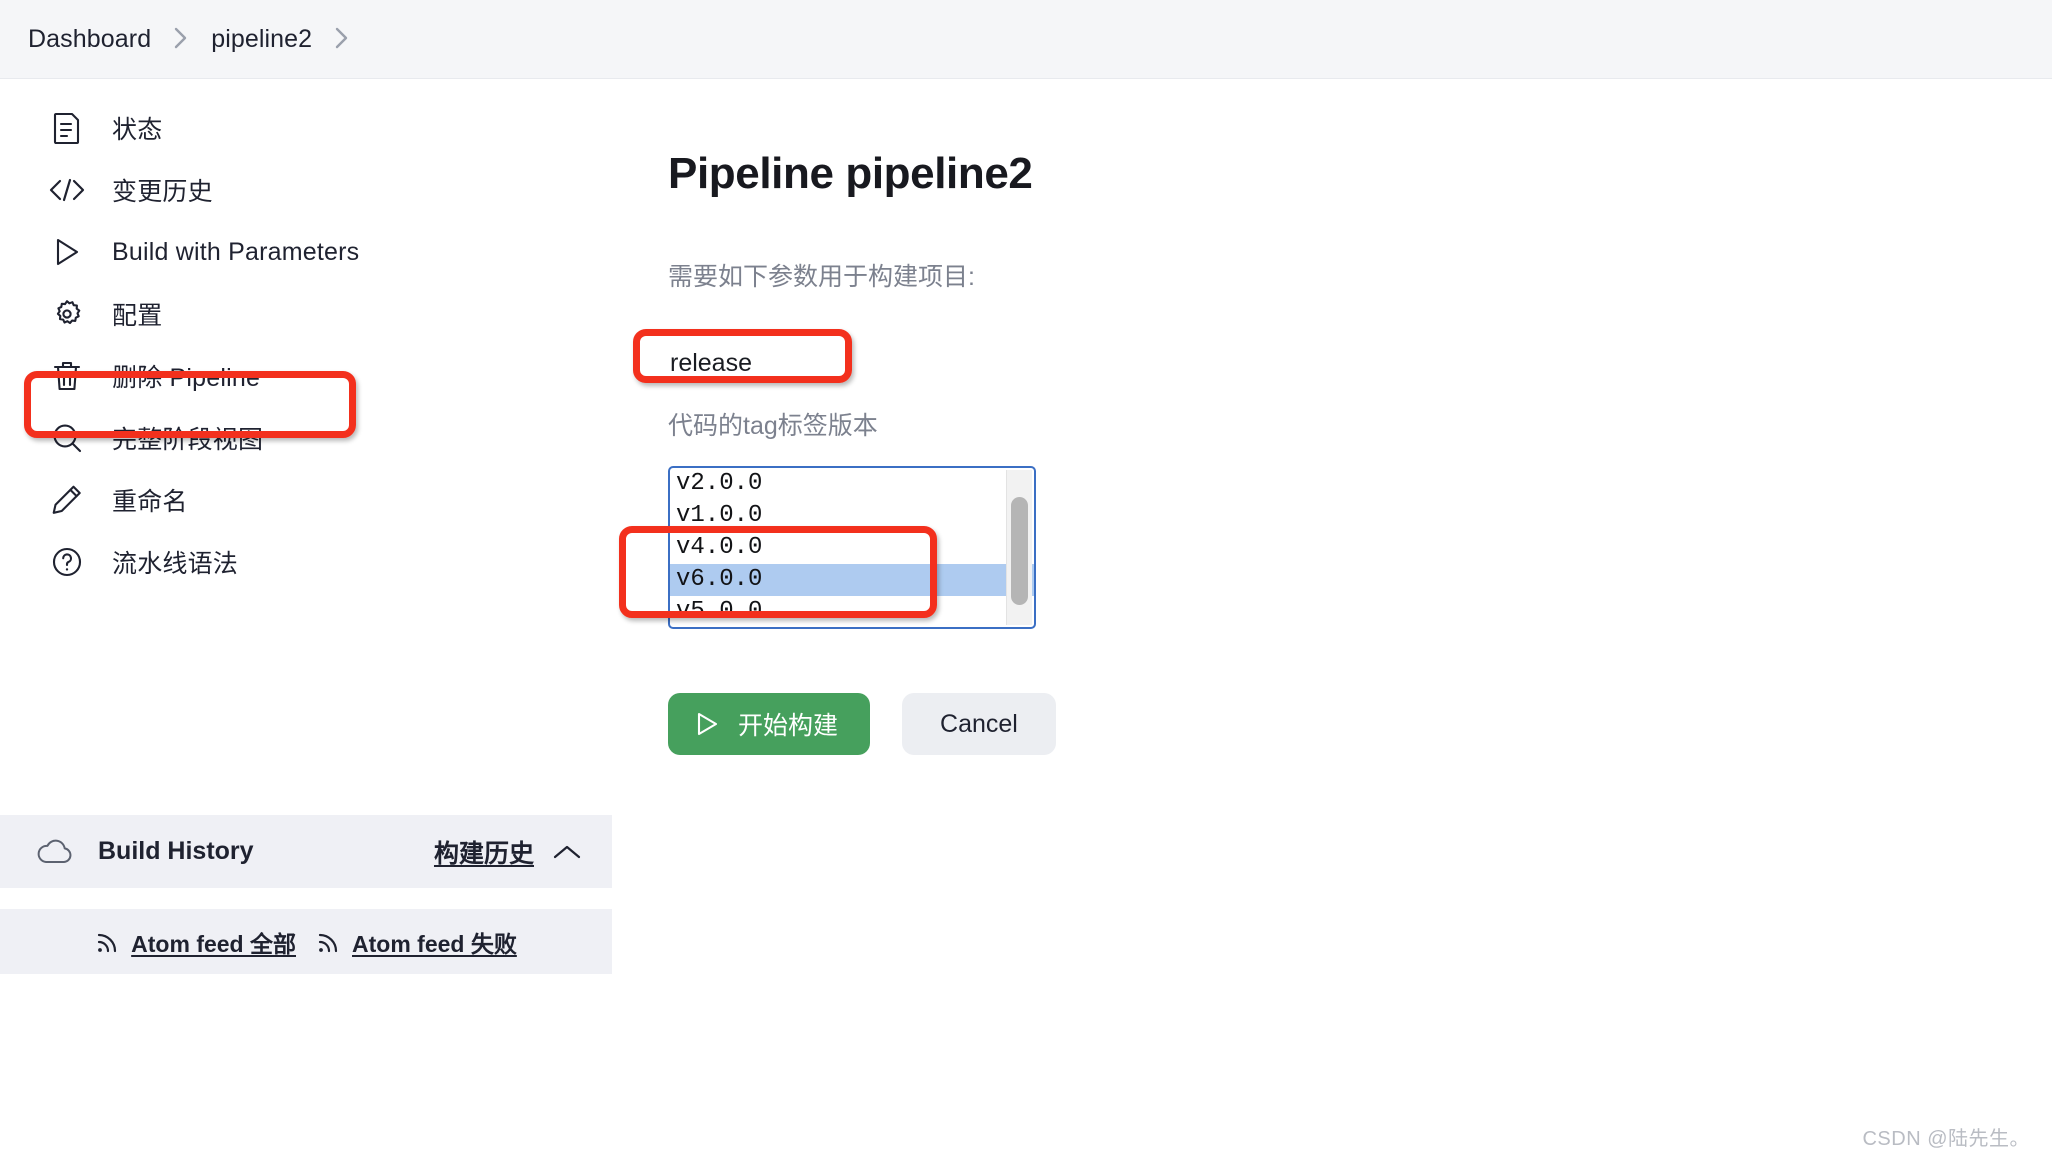 The height and width of the screenshot is (1166, 2052). I want to click on sidebar-item-label: 流水线语法, so click(175, 564).